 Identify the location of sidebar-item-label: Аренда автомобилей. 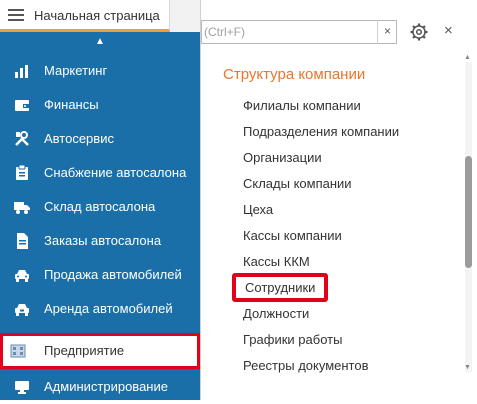
(108, 308).